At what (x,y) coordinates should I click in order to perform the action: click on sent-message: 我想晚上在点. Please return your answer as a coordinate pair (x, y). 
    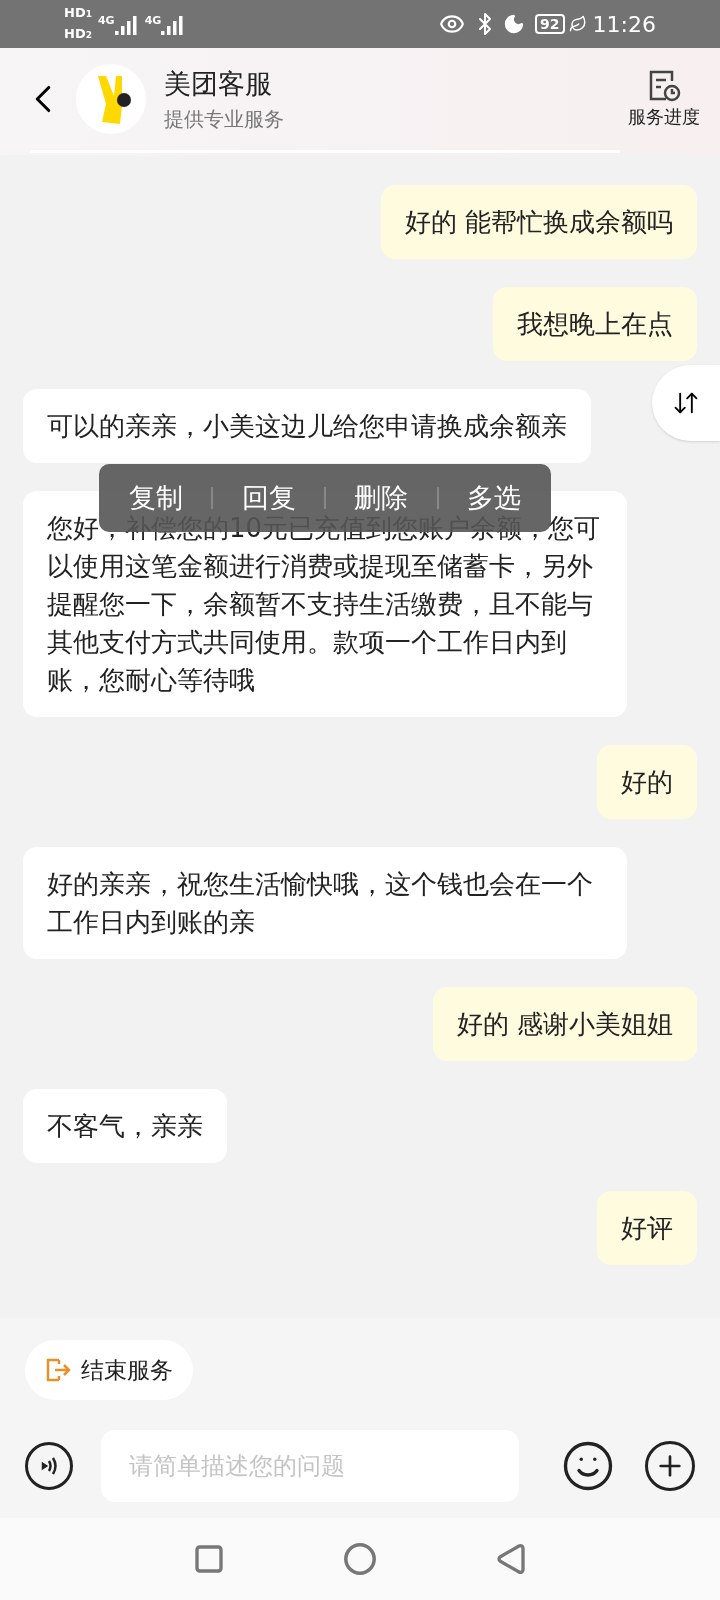
    Looking at the image, I should click on (595, 324).